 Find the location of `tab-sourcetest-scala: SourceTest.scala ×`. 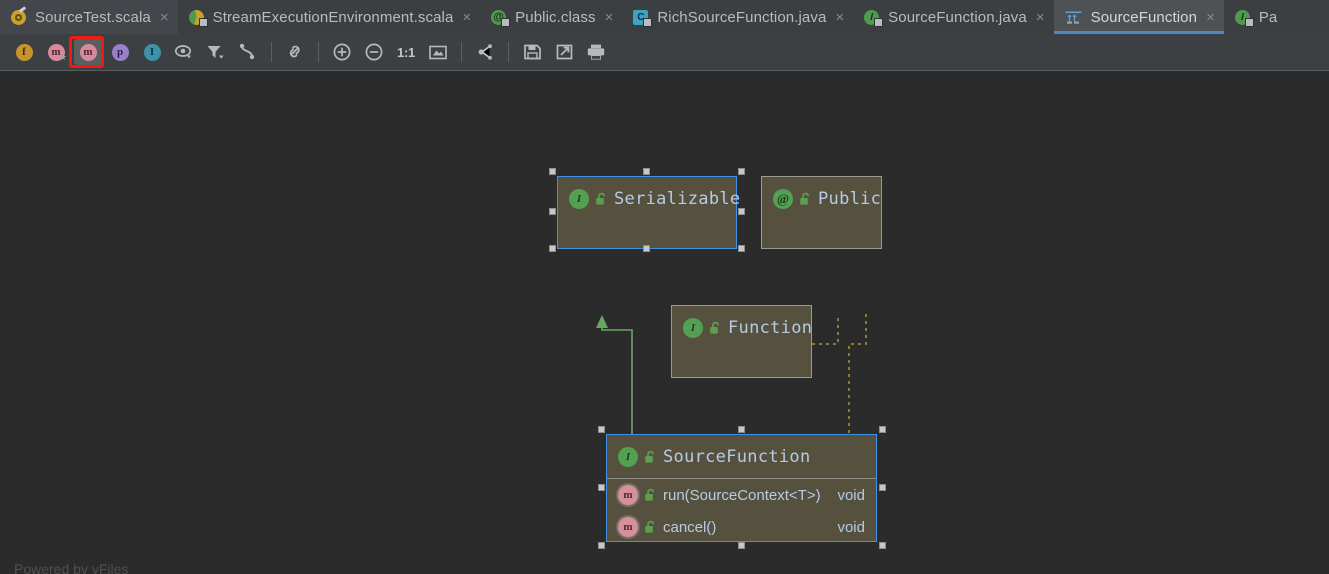

tab-sourcetest-scala: SourceTest.scala × is located at coordinates (89, 17).